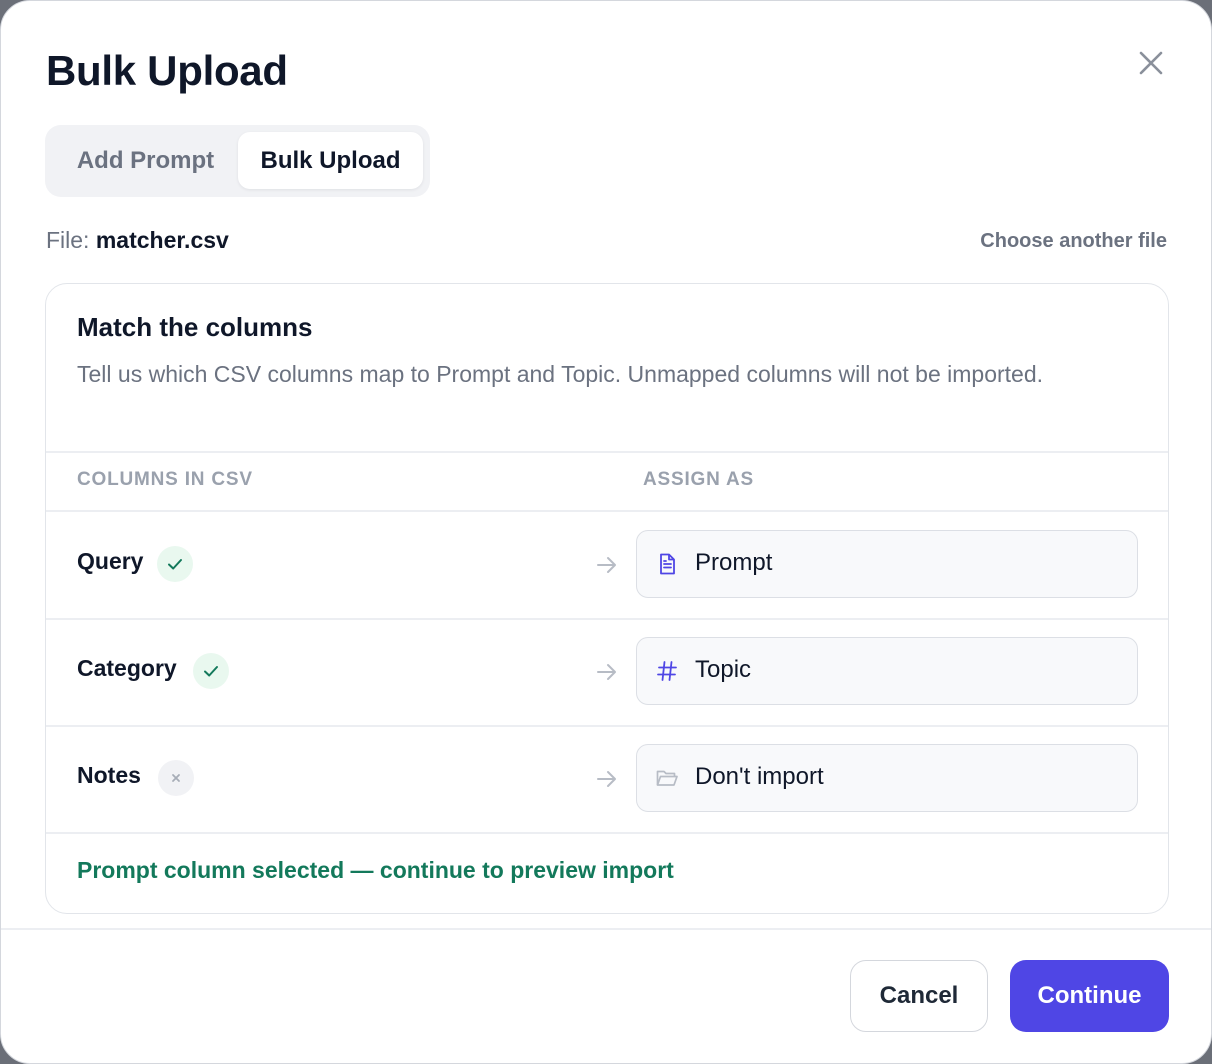 The height and width of the screenshot is (1064, 1212). Describe the element at coordinates (667, 564) in the screenshot. I see `document-icon` at that location.